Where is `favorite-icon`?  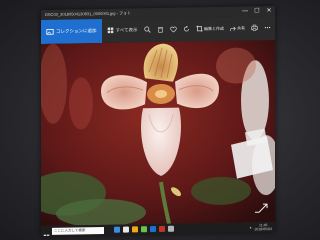 favorite-icon is located at coordinates (173, 29).